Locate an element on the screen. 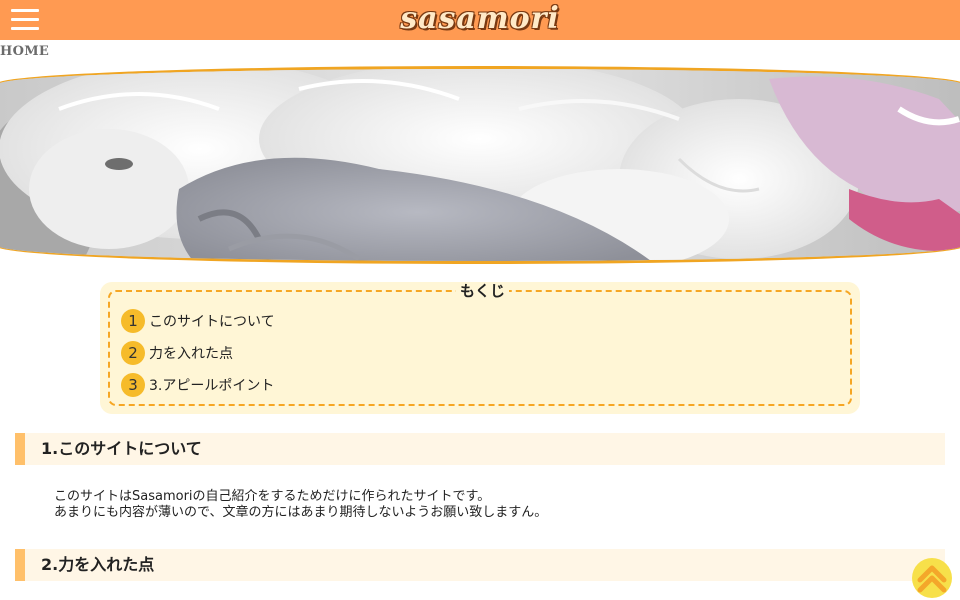  toc-item-label: 3.アピールポイント is located at coordinates (212, 386).